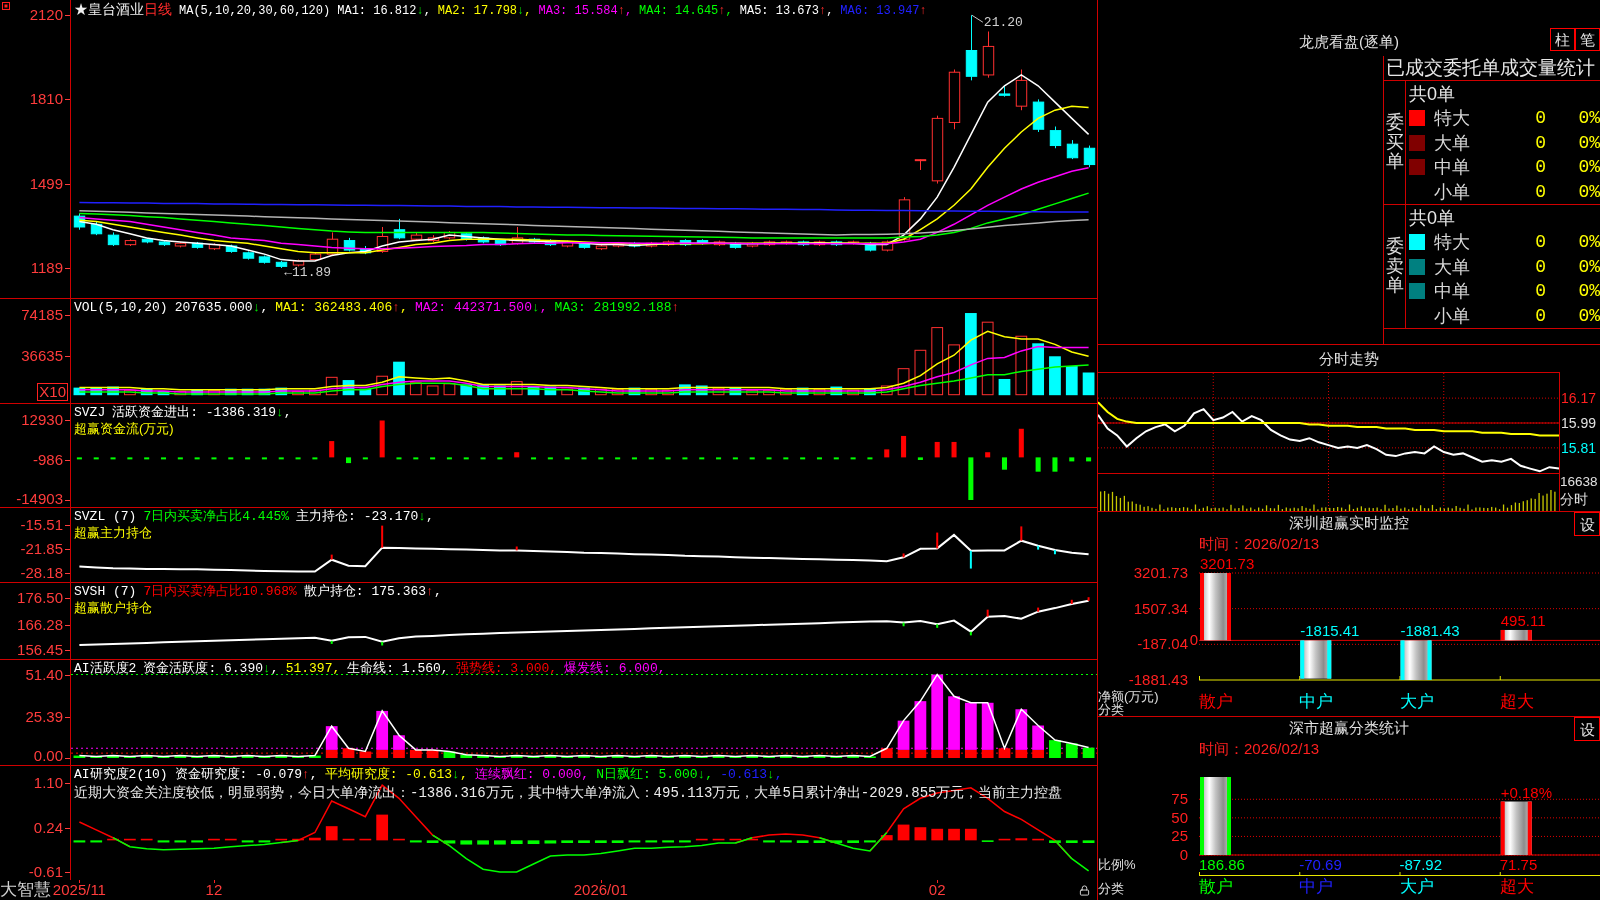  I want to click on figure-label: 71.75, so click(1518, 865).